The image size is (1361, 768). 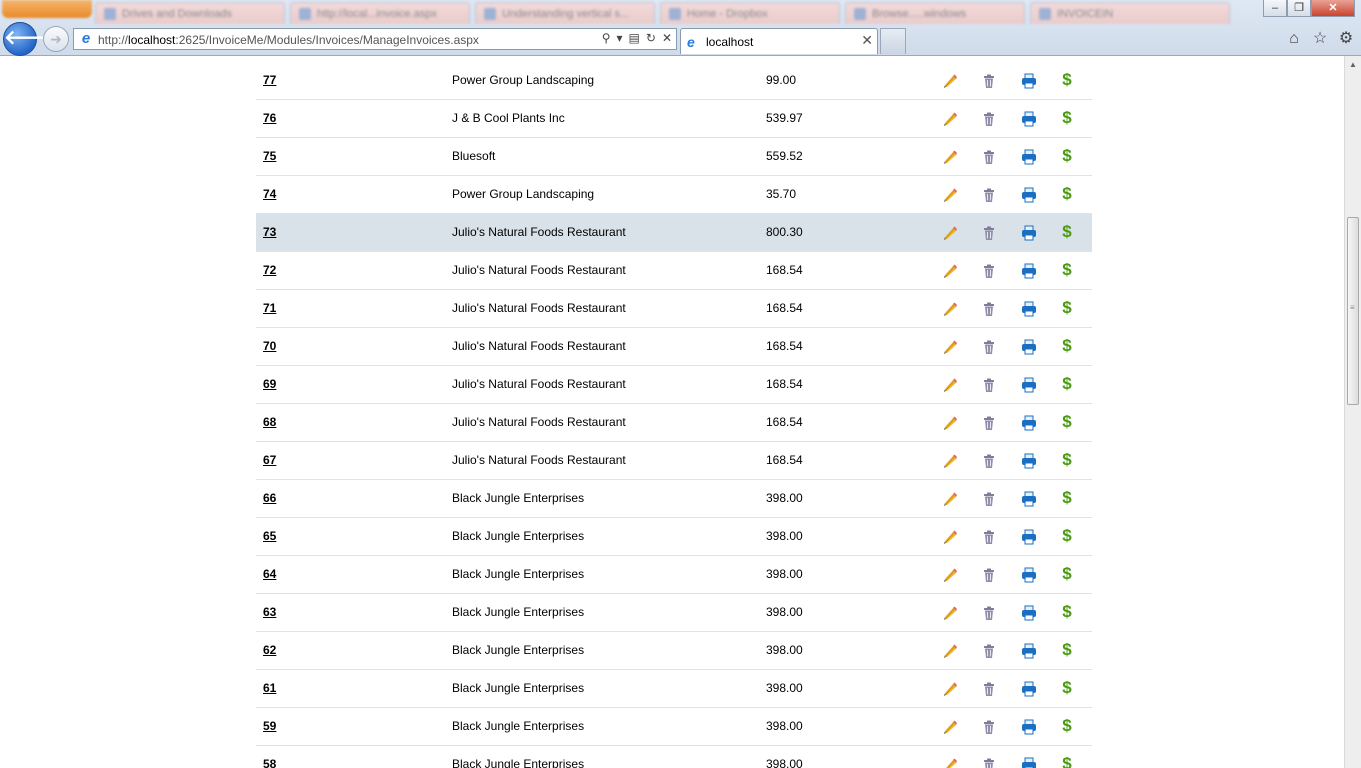 I want to click on invoice-number-link: 63, so click(x=269, y=612).